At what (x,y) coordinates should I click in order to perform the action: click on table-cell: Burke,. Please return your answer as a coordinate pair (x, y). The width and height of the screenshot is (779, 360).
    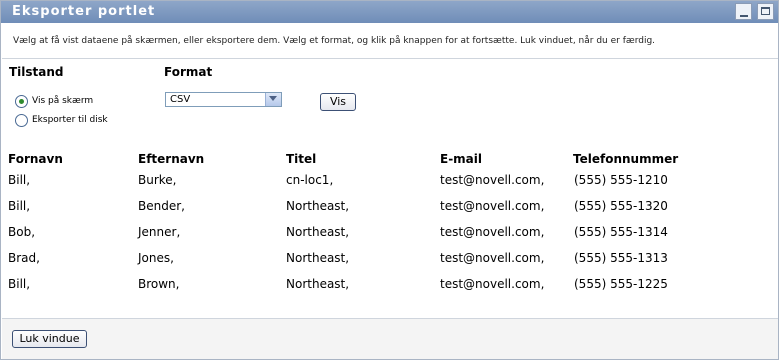
    Looking at the image, I should click on (157, 180).